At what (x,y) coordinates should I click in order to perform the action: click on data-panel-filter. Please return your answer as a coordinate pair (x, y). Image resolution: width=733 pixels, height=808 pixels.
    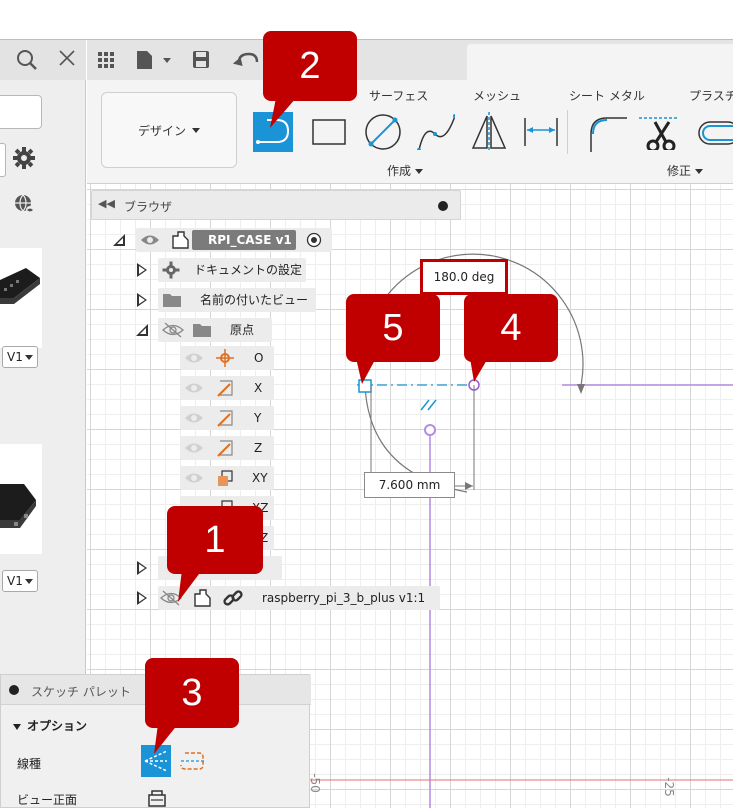
    Looking at the image, I should click on (3, 160).